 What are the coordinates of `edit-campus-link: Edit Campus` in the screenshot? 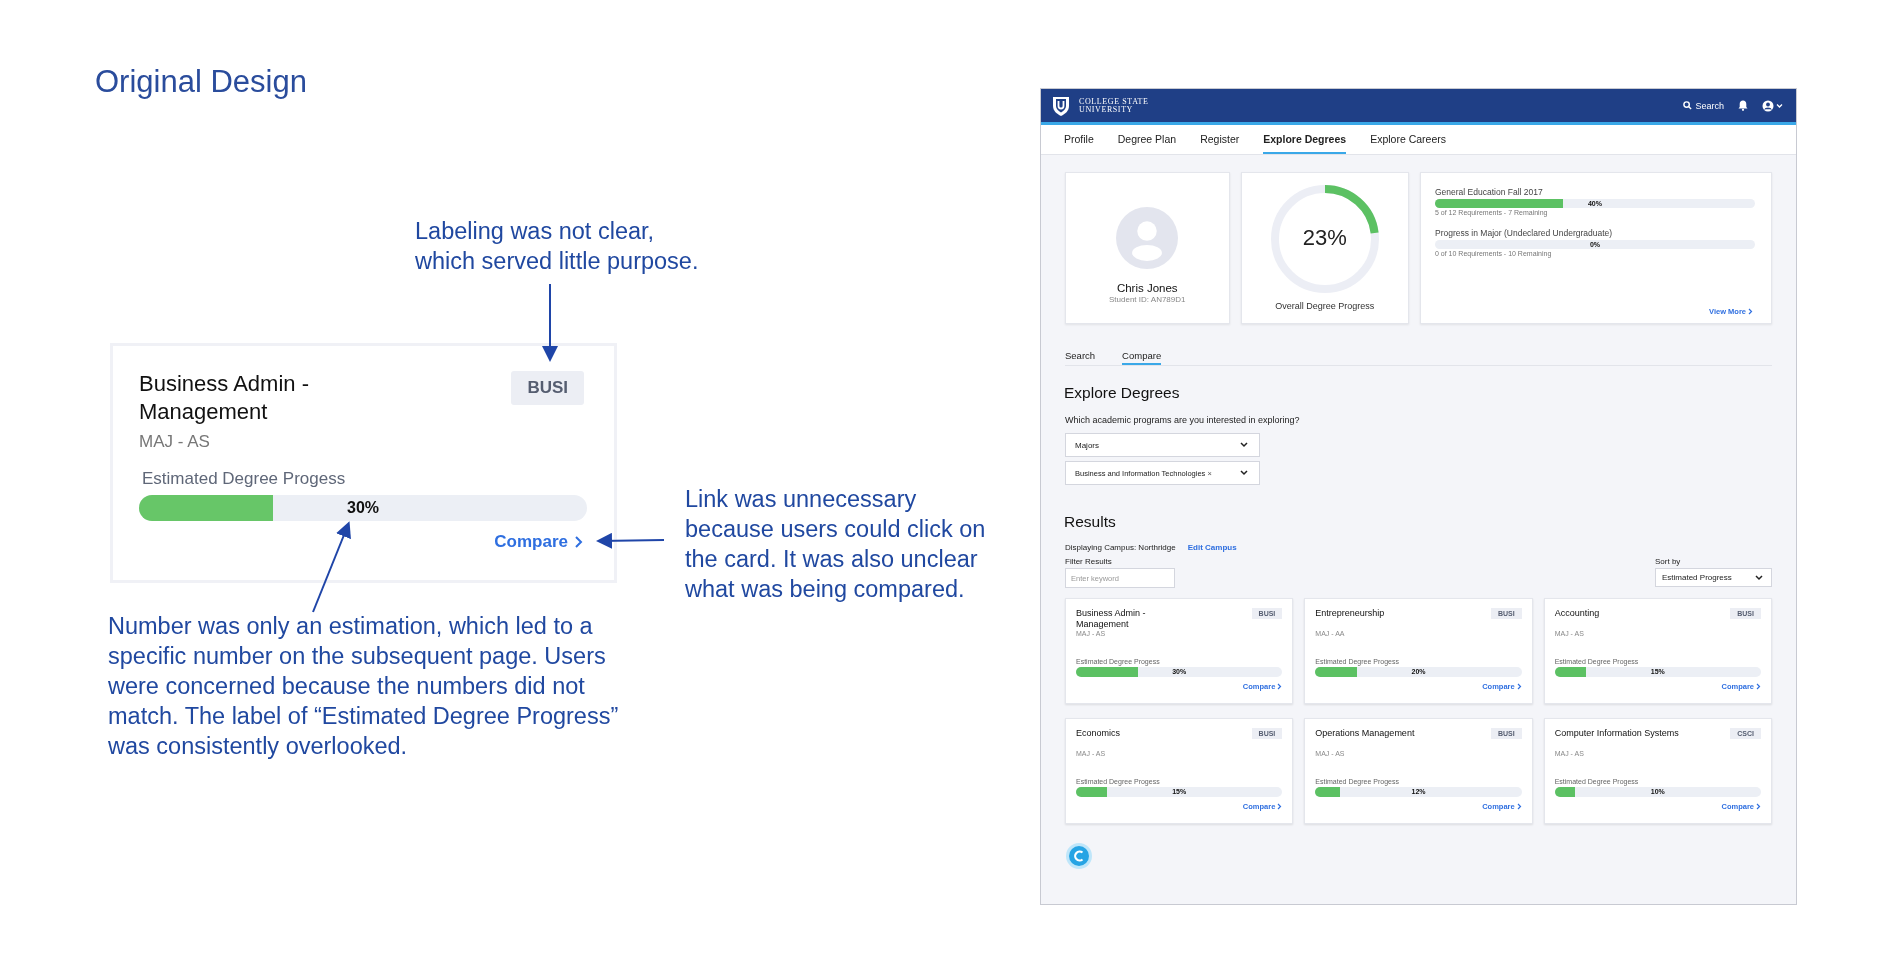 It's located at (1212, 547).